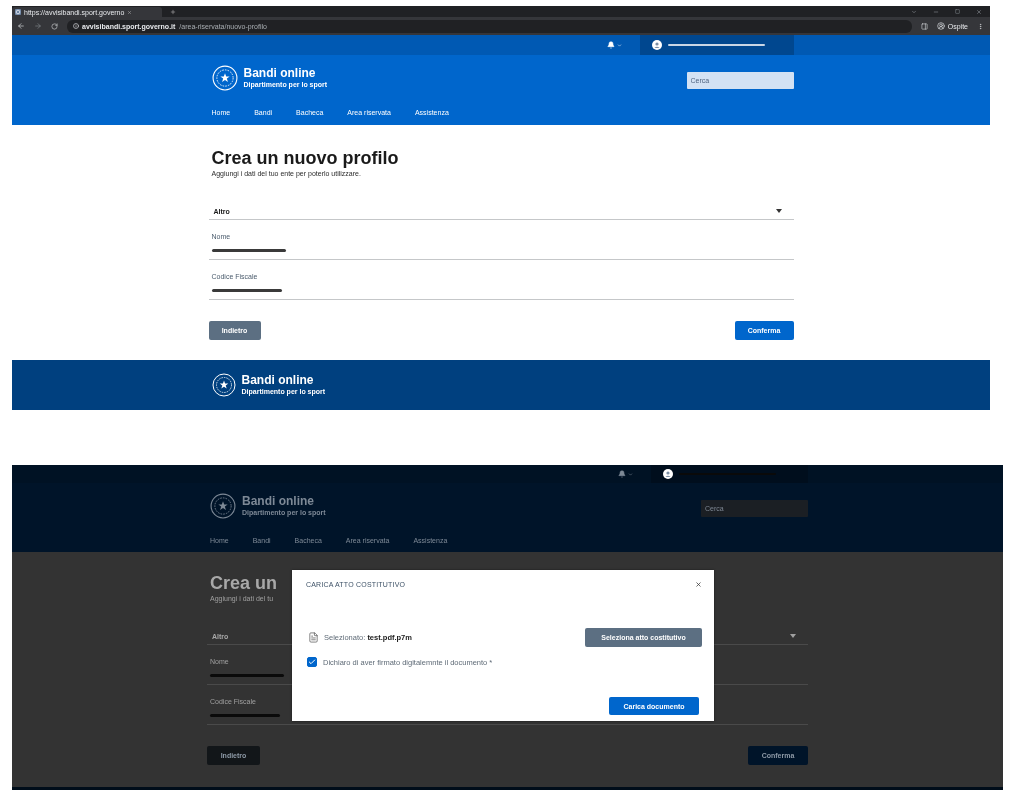 The height and width of the screenshot is (794, 1017). I want to click on info-icon, so click(76, 26).